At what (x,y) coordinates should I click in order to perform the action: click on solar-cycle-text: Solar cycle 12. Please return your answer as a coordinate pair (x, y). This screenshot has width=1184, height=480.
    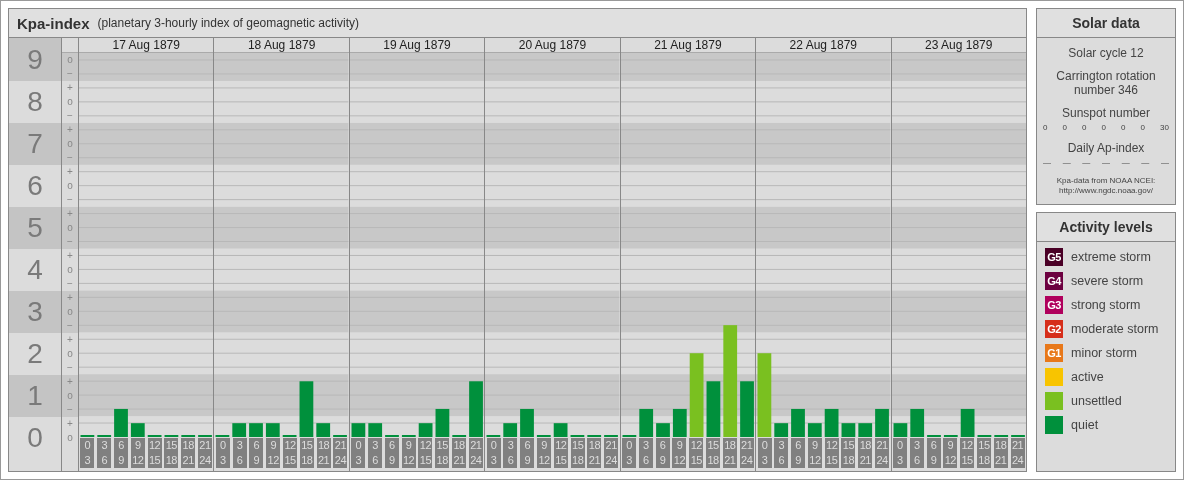
    Looking at the image, I should click on (1106, 53).